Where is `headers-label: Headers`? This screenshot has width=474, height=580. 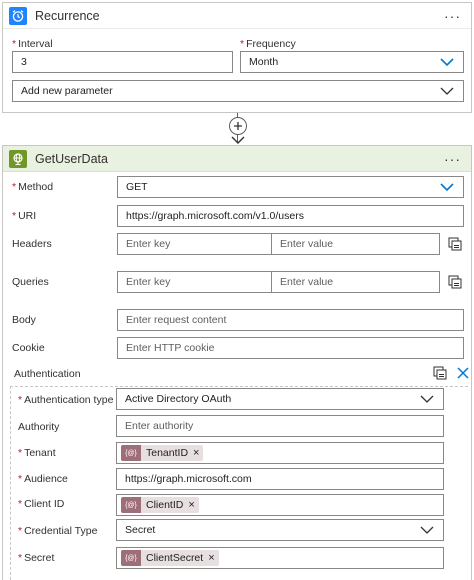
headers-label: Headers is located at coordinates (32, 244).